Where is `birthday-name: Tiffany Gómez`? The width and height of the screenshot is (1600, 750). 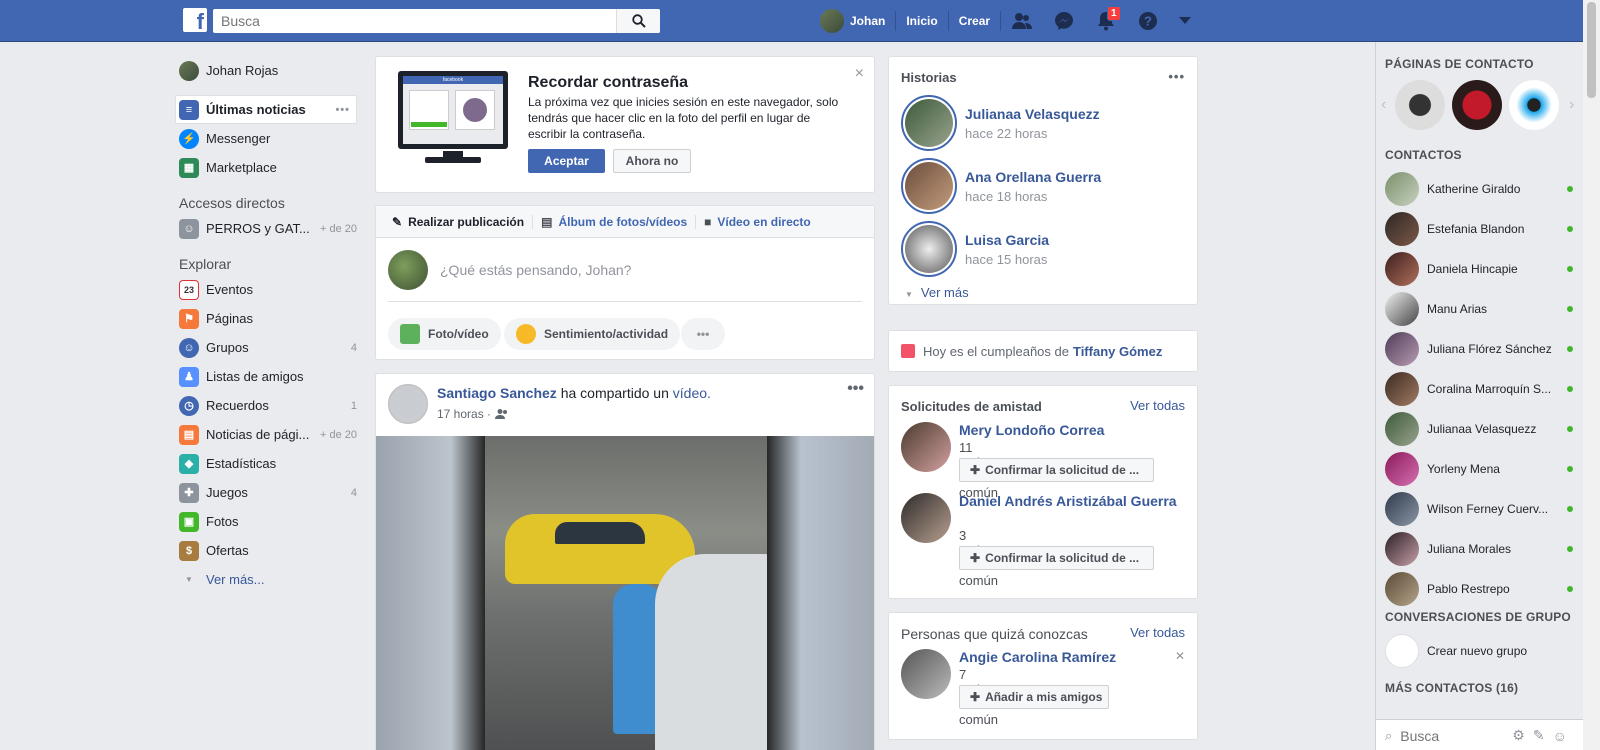 birthday-name: Tiffany Gómez is located at coordinates (1117, 351).